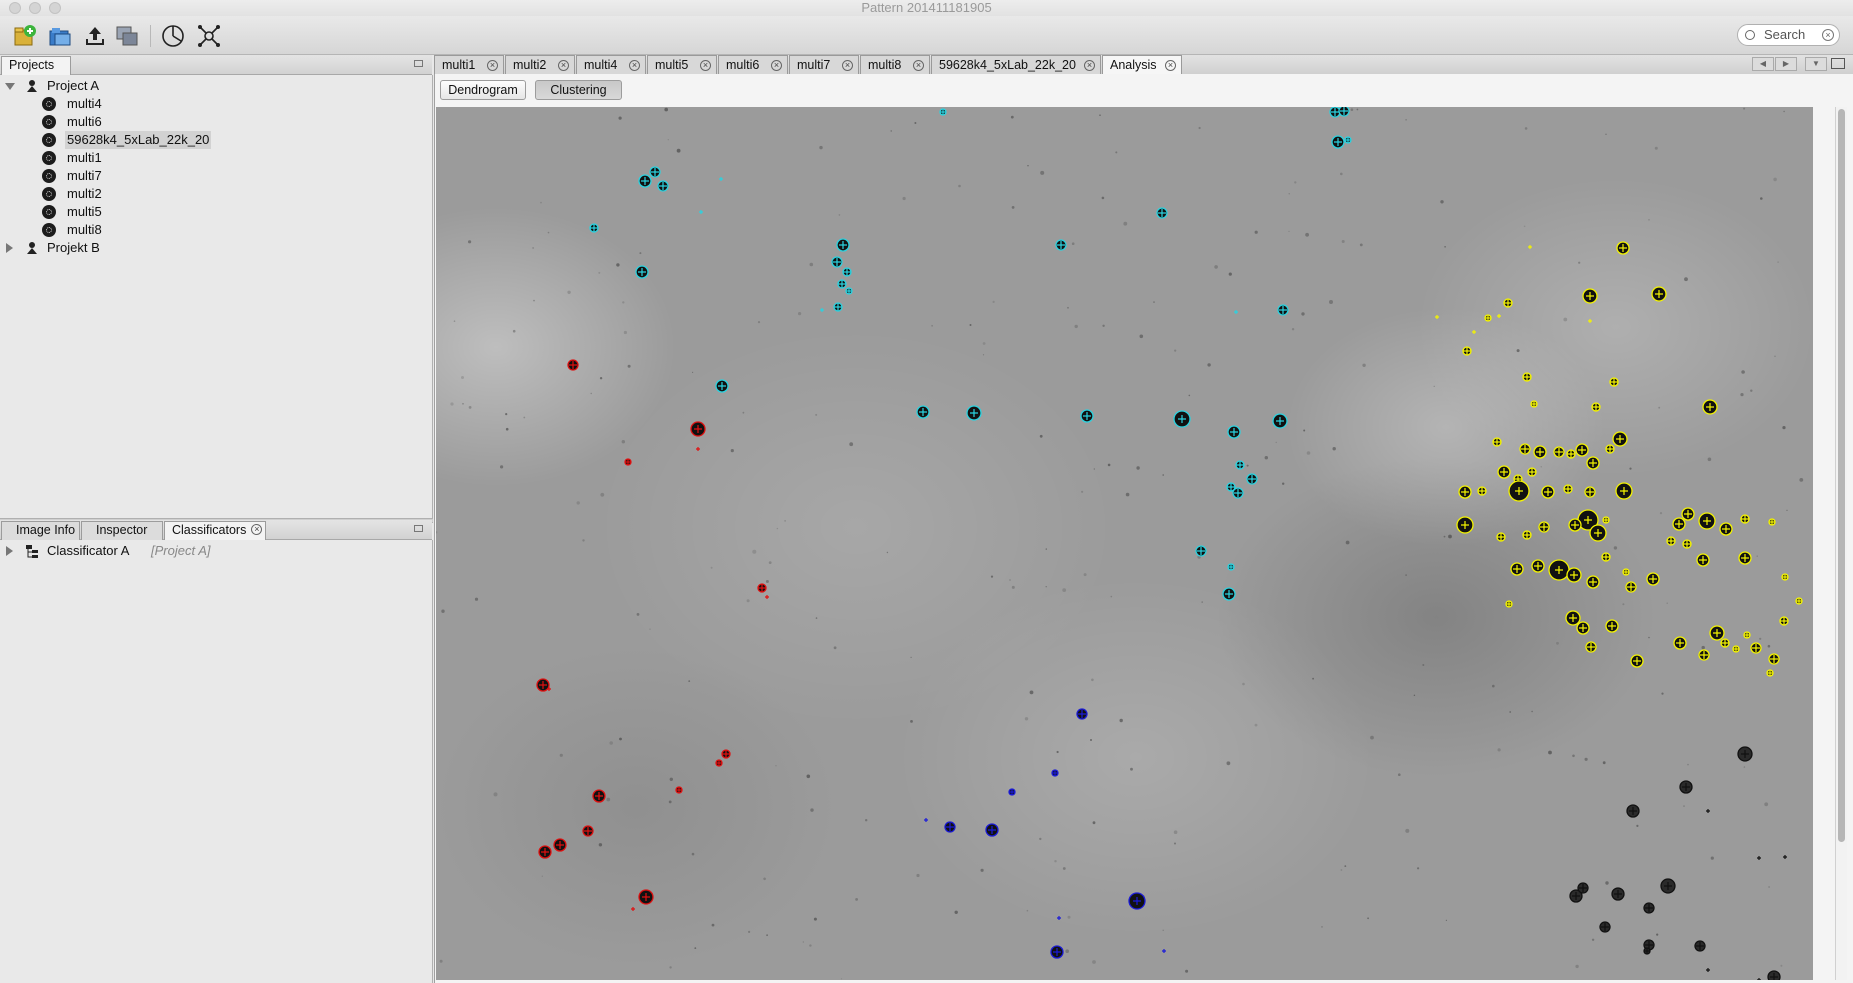  Describe the element at coordinates (1838, 63) in the screenshot. I see `maximize-editor-icon` at that location.